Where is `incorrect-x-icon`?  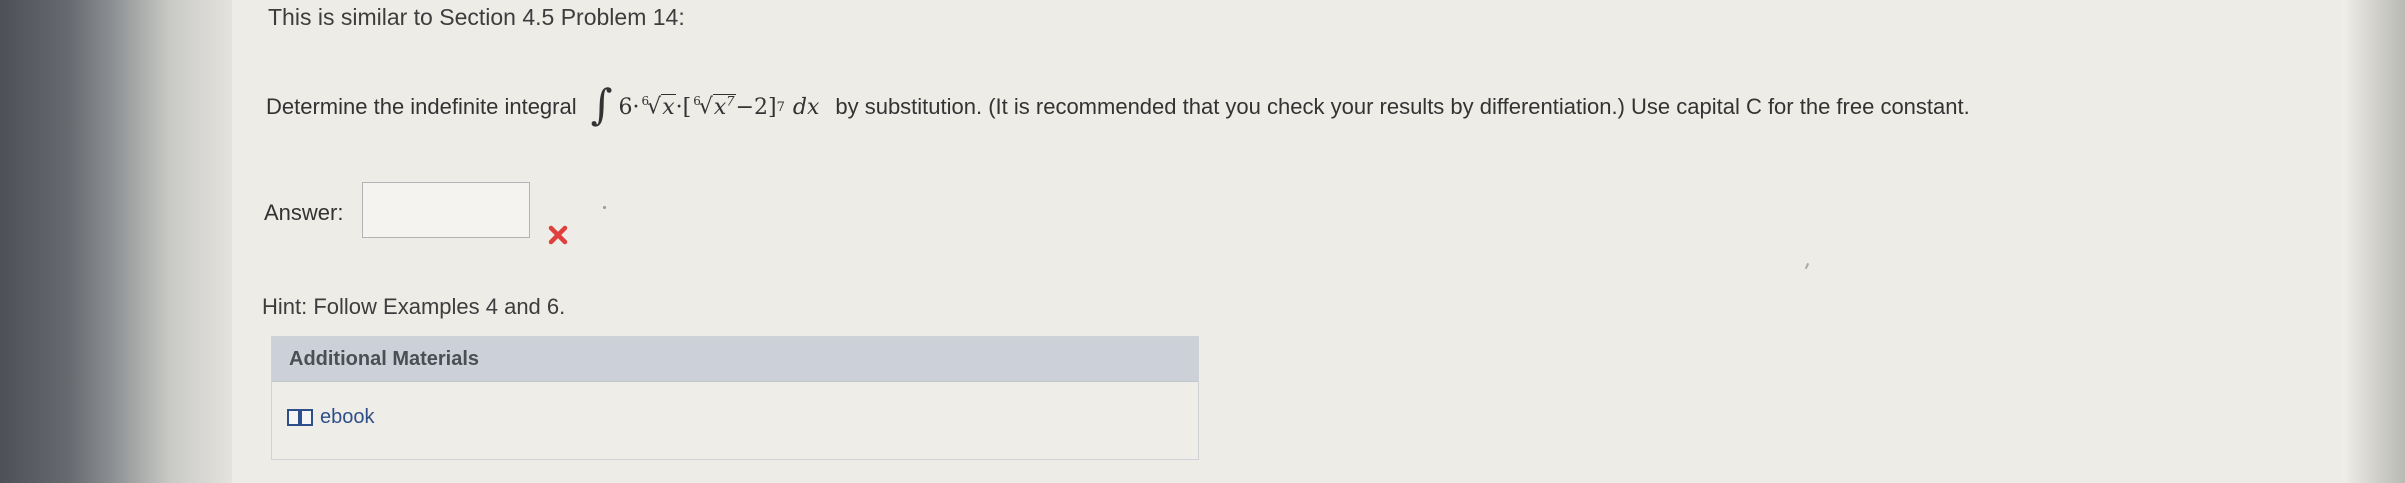
incorrect-x-icon is located at coordinates (558, 235).